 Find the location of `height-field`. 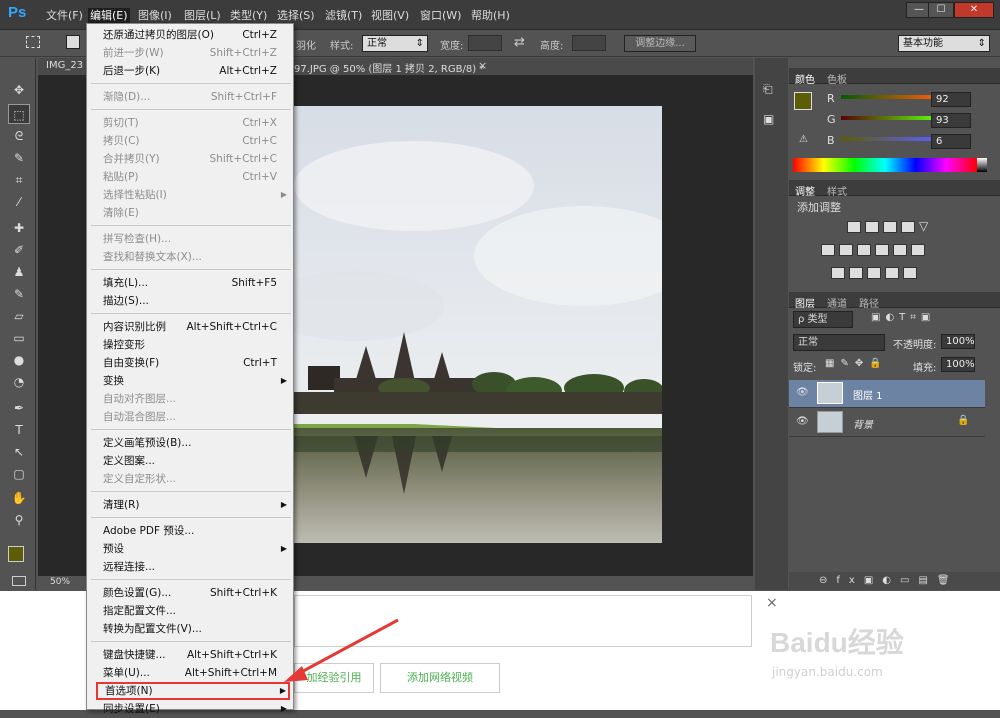

height-field is located at coordinates (589, 43).